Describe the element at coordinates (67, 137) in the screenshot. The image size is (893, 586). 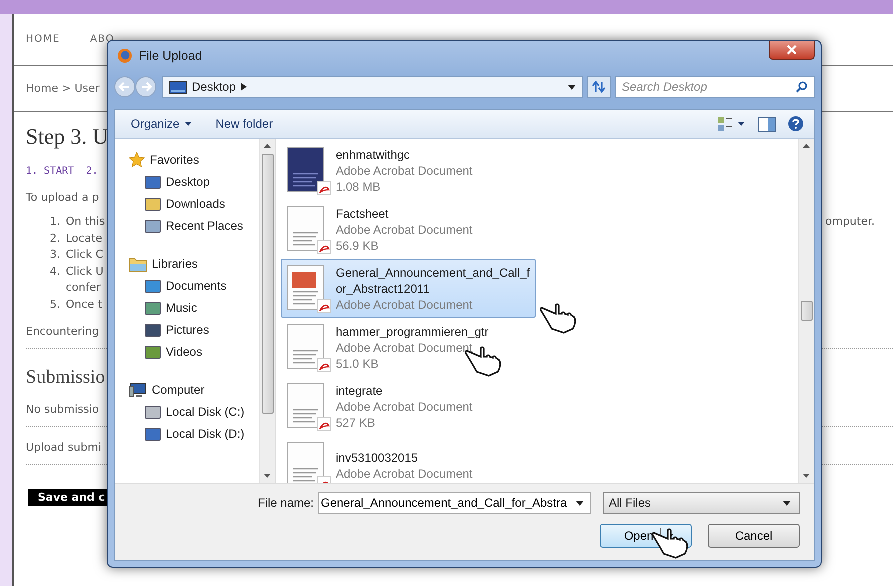
I see `page-heading: Step 3. U` at that location.